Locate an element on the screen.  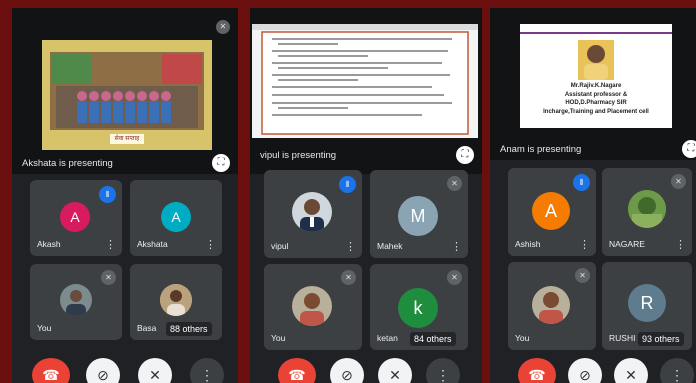
avatar: k is located at coordinates (418, 308).